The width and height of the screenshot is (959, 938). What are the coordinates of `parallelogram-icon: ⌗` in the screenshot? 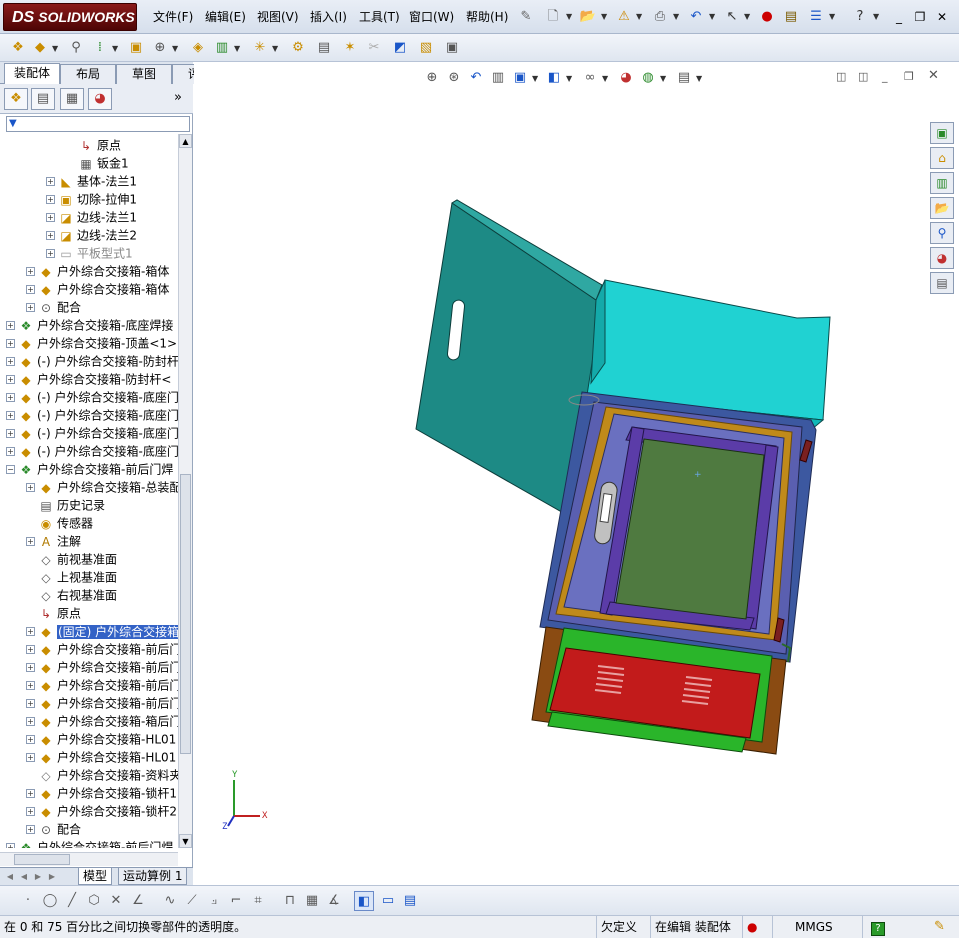 It's located at (258, 901).